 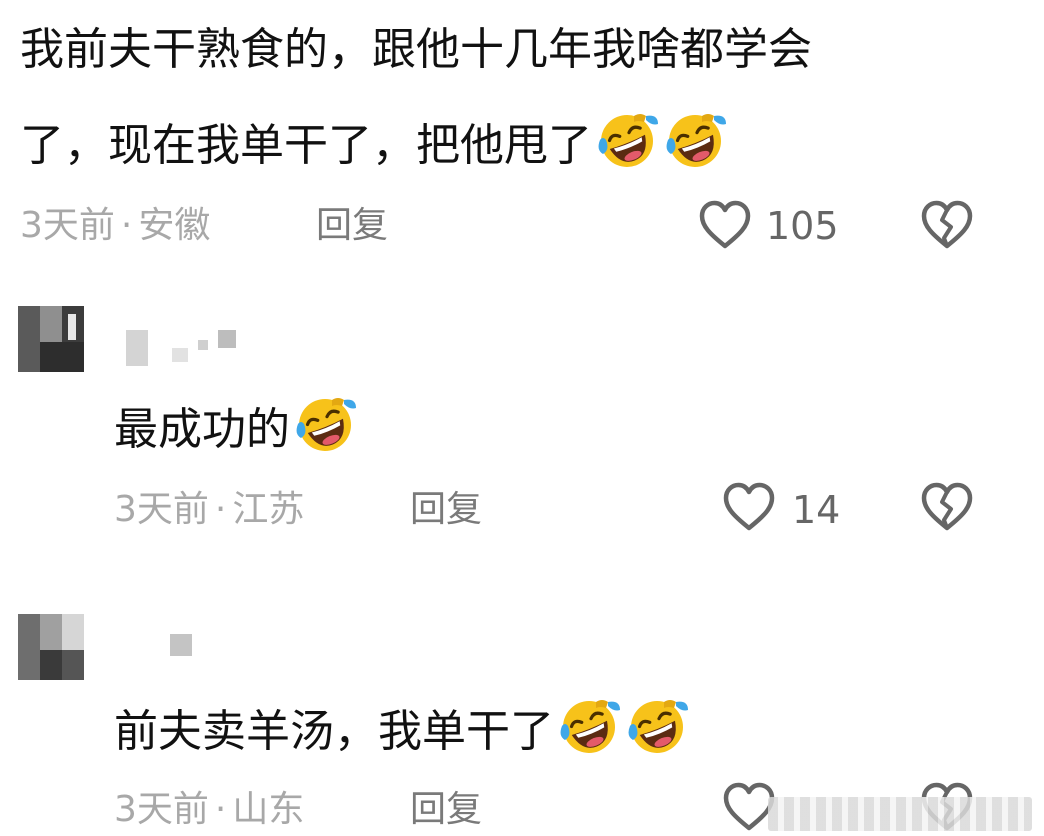 I want to click on comment-text-body: 最成功的, so click(x=202, y=429).